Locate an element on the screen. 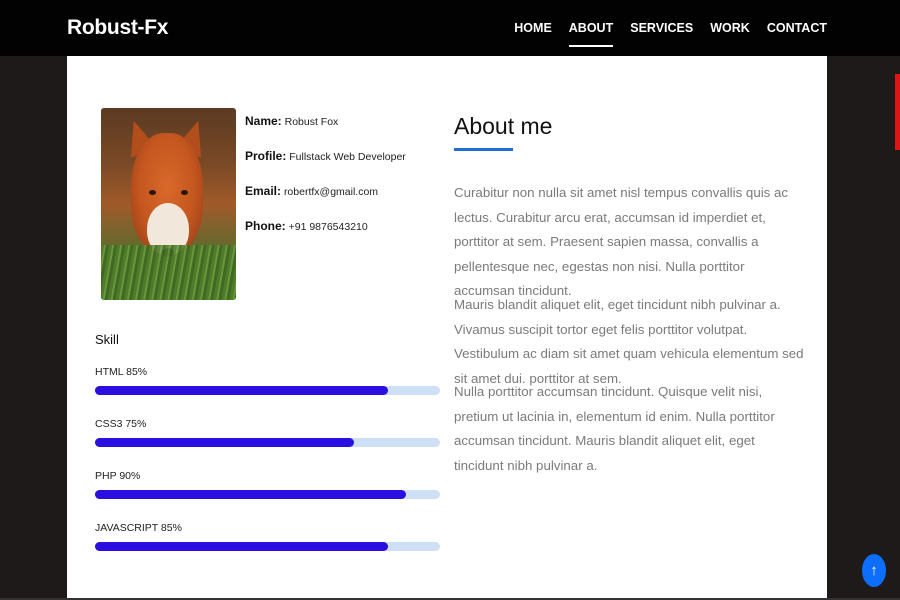 The image size is (900, 600). profile-label: Profile: is located at coordinates (266, 156).